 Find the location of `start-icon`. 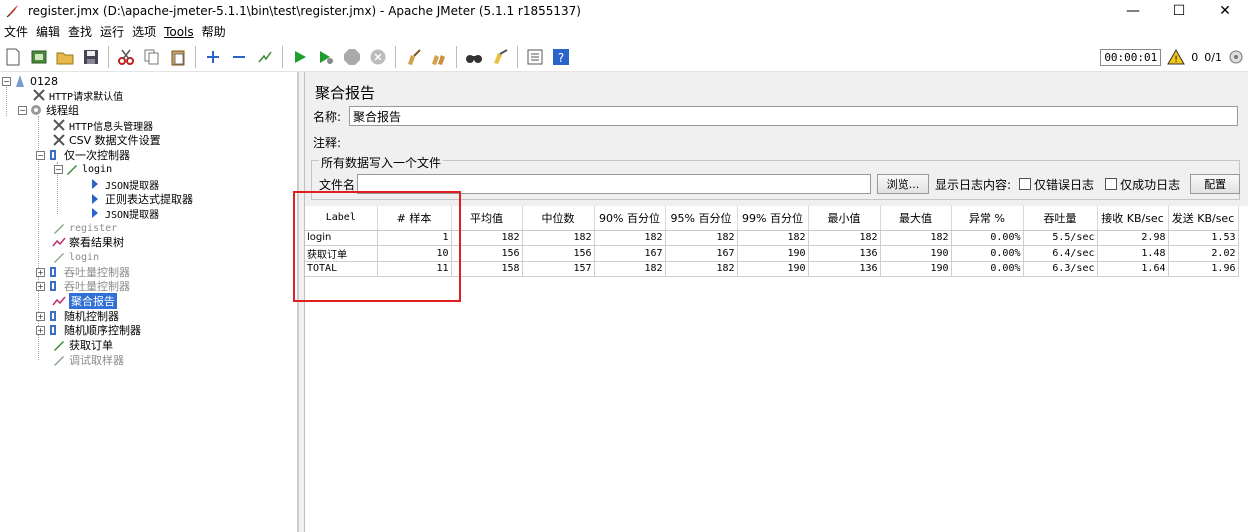

start-icon is located at coordinates (300, 57).